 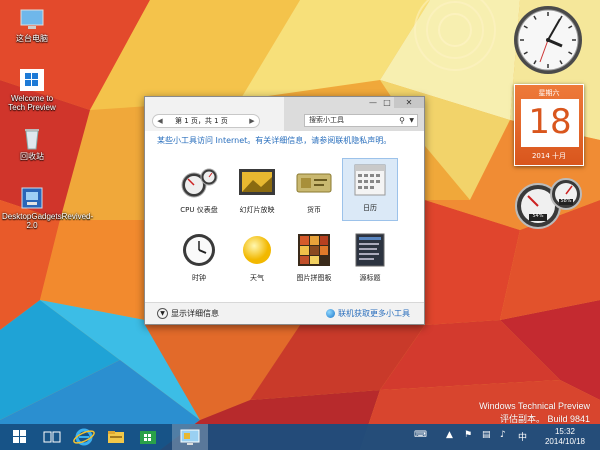 I want to click on desktop-icon-label: Welcome to Tech Preview, so click(x=32, y=103).